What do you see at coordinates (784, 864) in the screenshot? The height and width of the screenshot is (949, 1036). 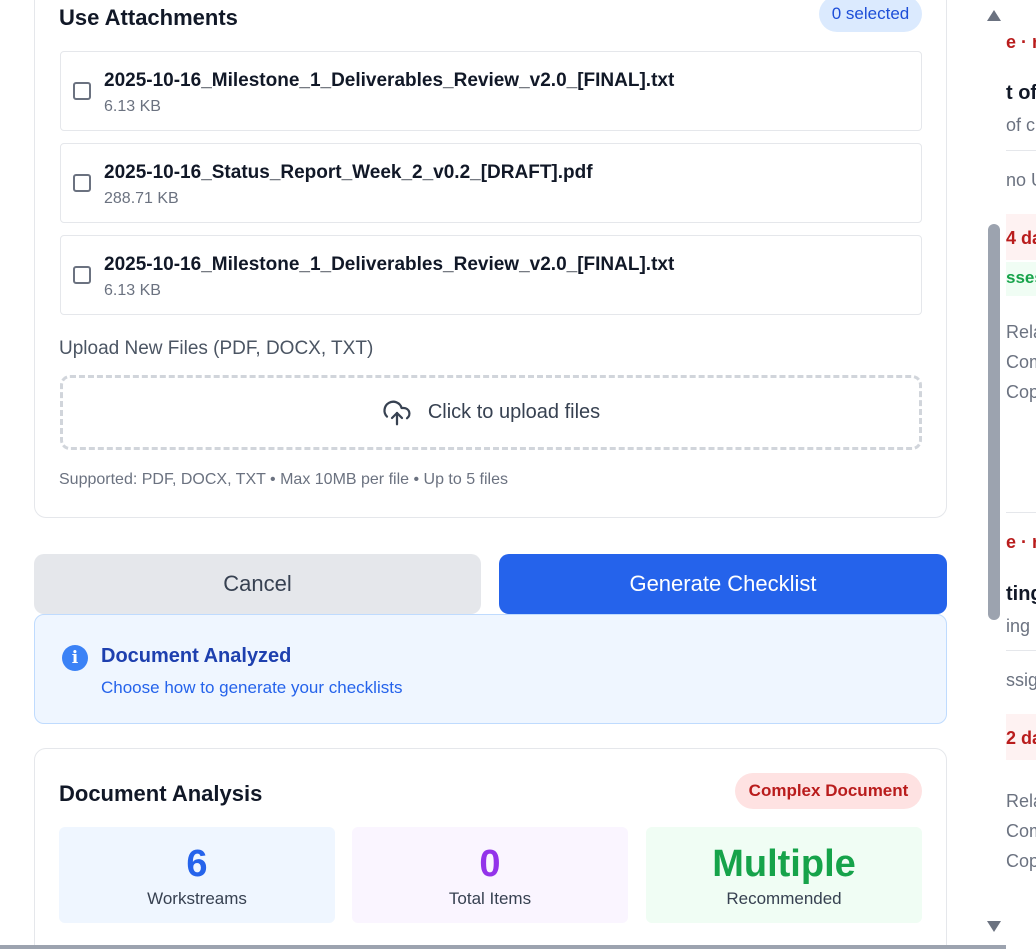 I see `stat-value: Multiple` at bounding box center [784, 864].